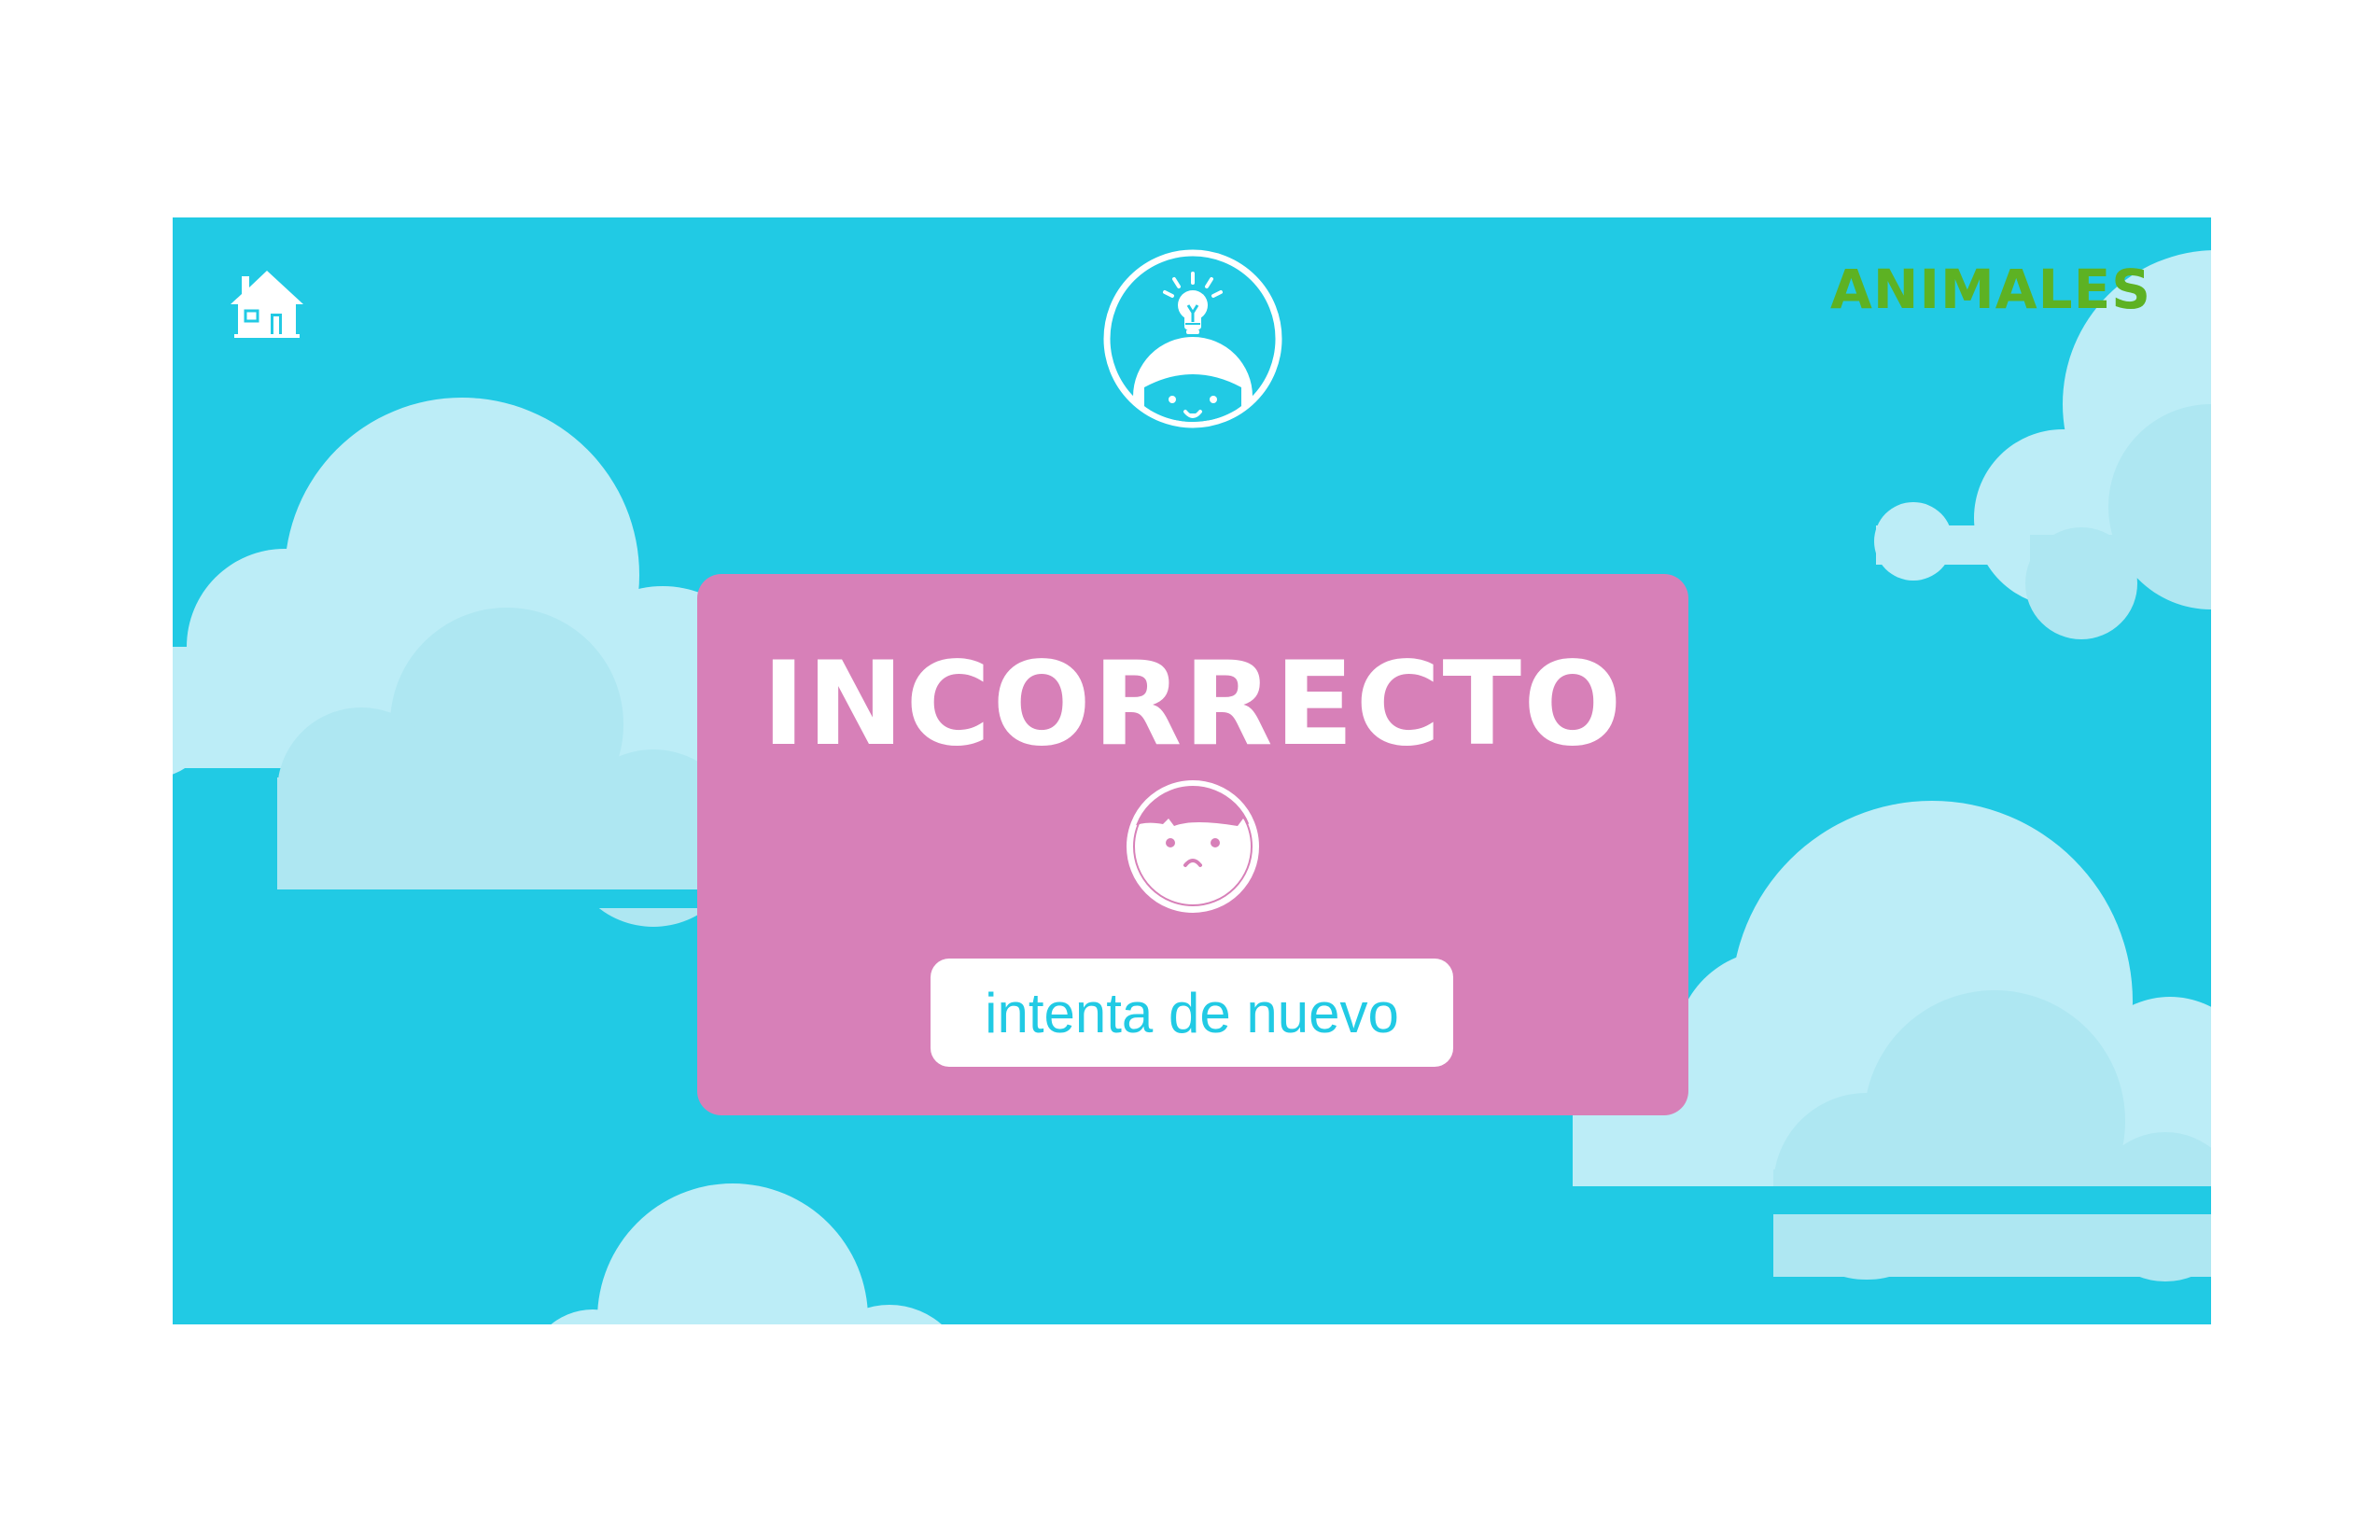 This screenshot has height=1540, width=2380. What do you see at coordinates (471, 662) in the screenshot?
I see `cloud-left` at bounding box center [471, 662].